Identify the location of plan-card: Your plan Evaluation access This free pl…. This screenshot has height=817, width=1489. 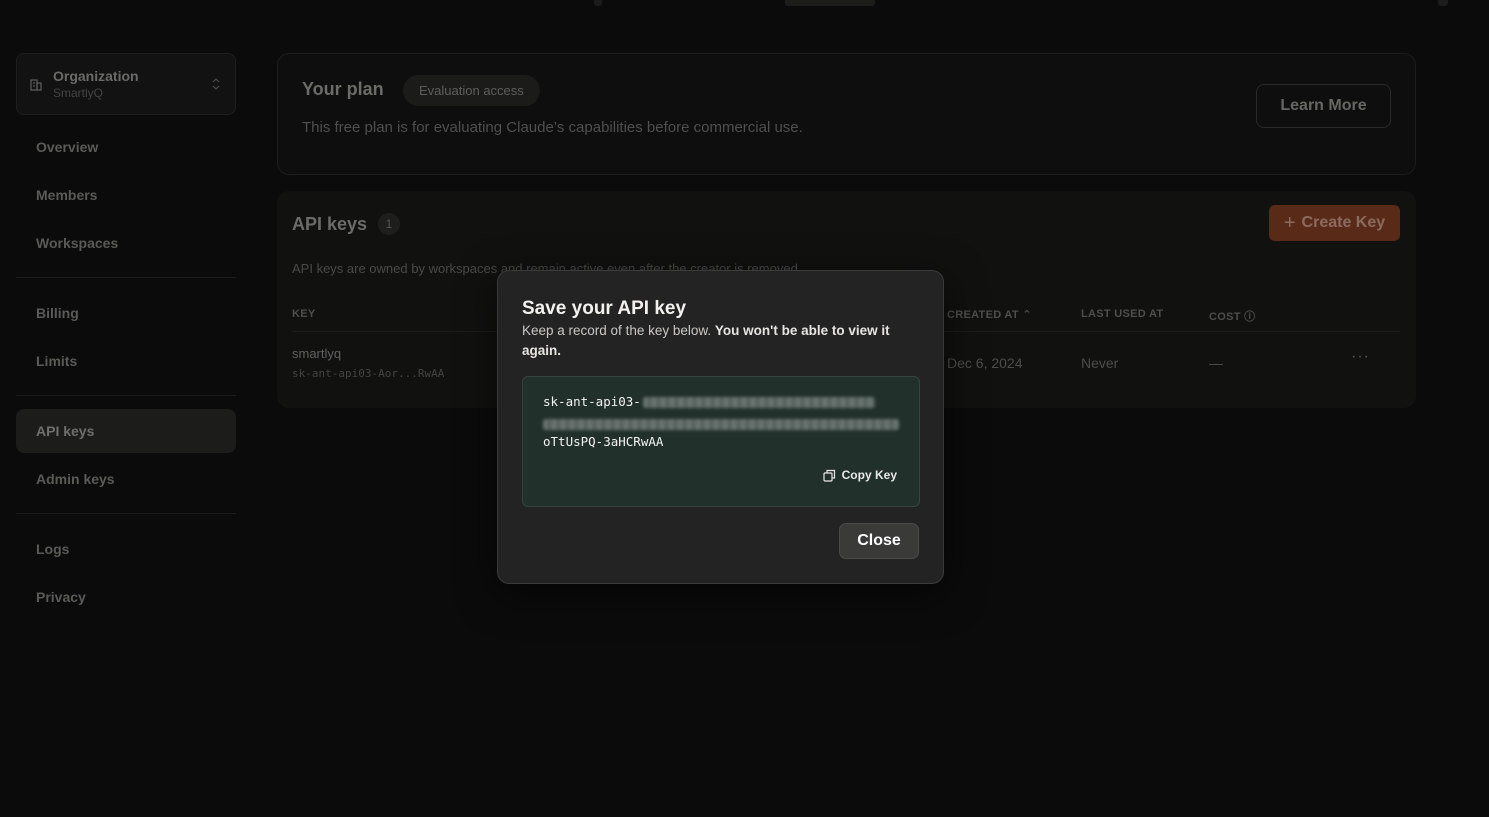
(846, 114).